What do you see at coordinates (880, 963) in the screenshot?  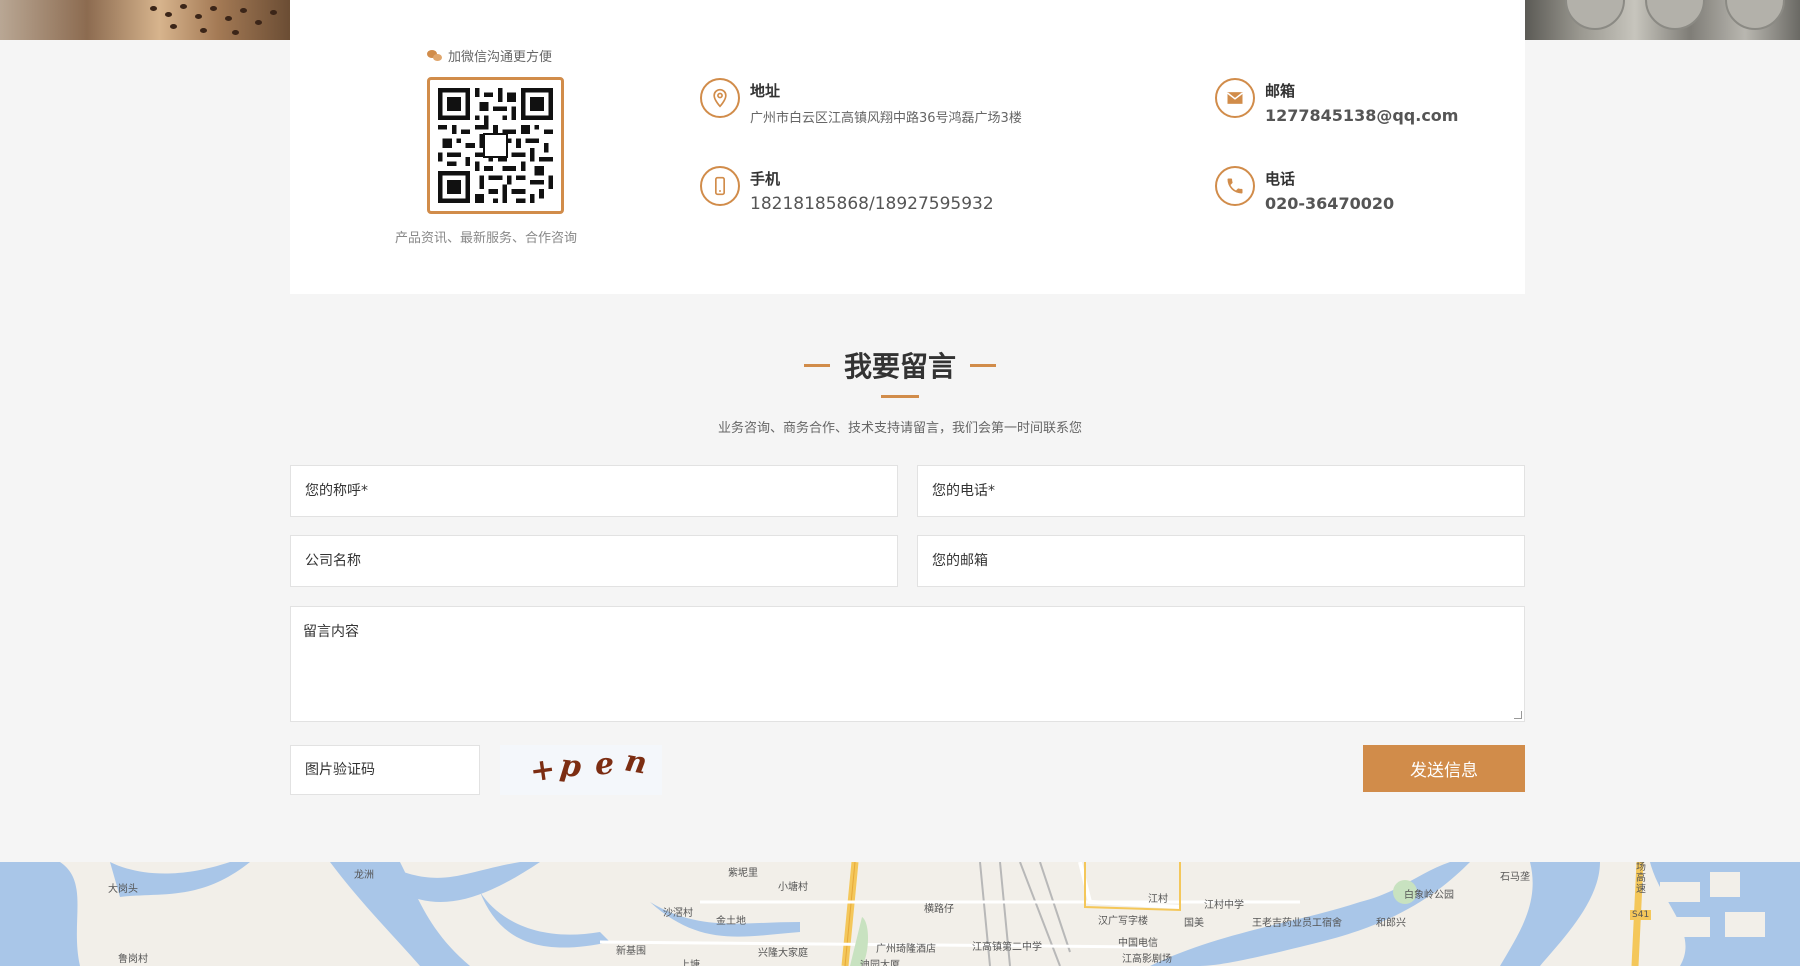 I see `map-place: 迪园大厦` at bounding box center [880, 963].